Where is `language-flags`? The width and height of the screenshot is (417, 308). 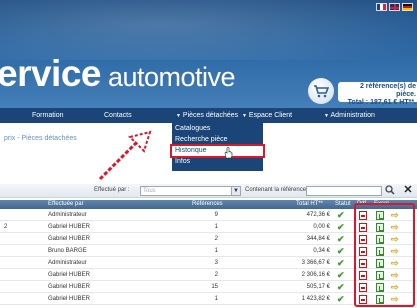 language-flags is located at coordinates (394, 7).